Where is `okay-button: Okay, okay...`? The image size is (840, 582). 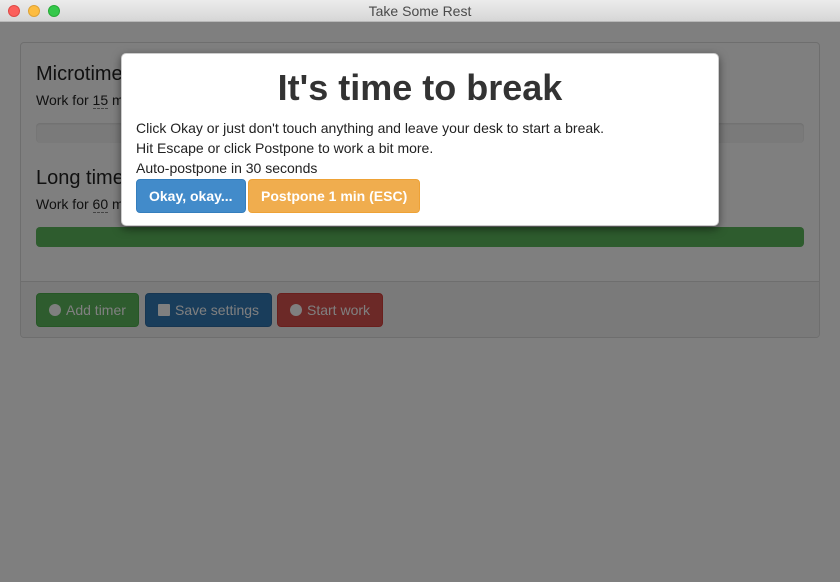
okay-button: Okay, okay... is located at coordinates (191, 196).